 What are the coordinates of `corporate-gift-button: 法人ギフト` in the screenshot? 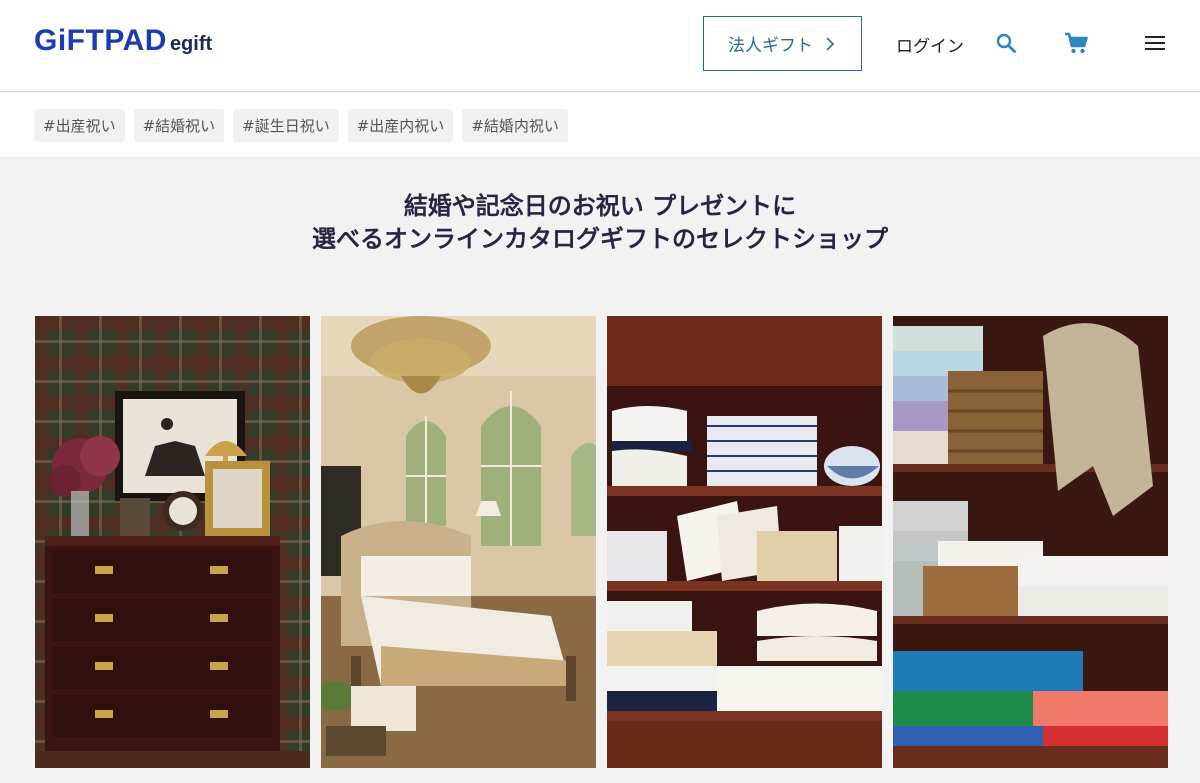 It's located at (782, 43).